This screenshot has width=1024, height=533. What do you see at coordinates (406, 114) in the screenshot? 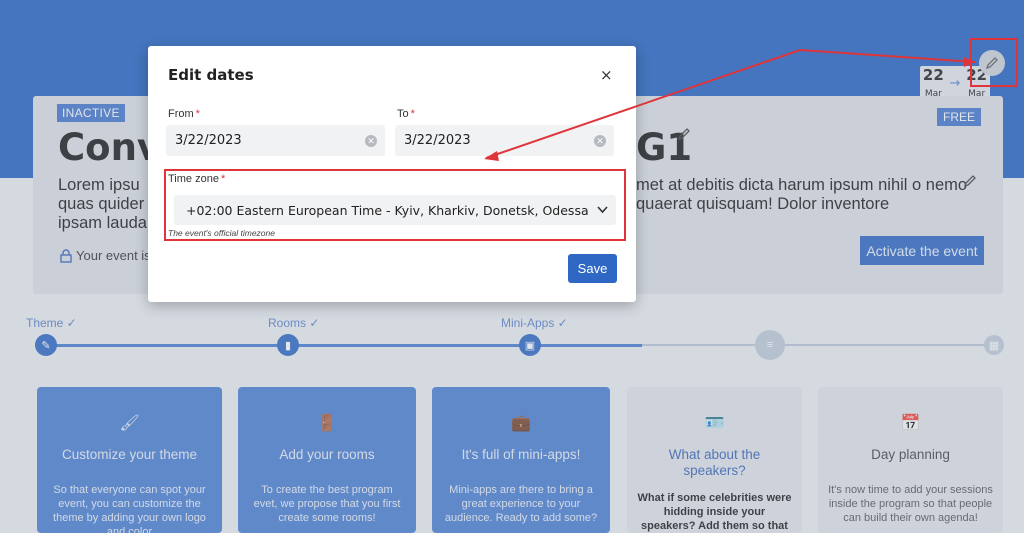
I see `to-label: To *` at bounding box center [406, 114].